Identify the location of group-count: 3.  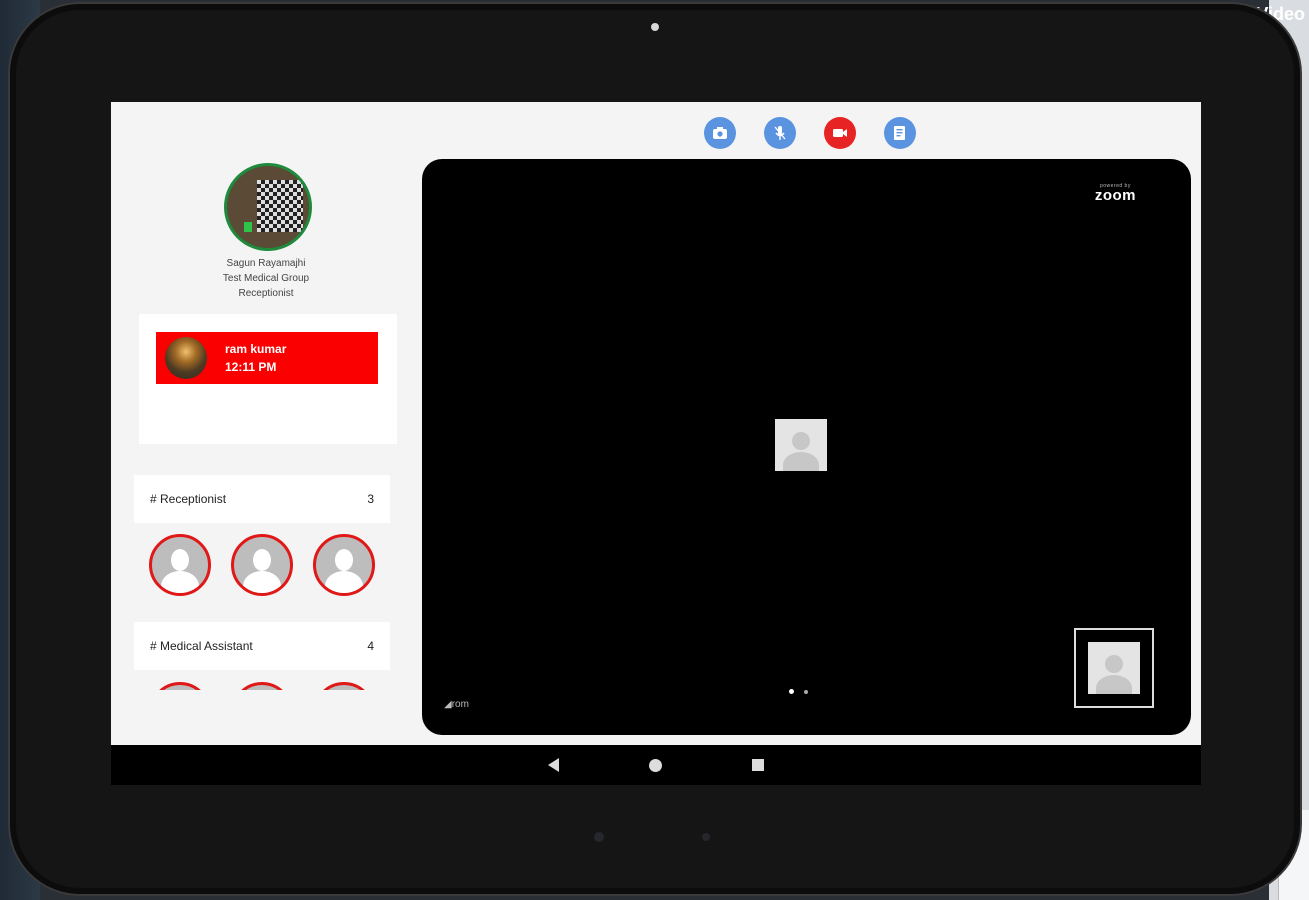
(370, 499).